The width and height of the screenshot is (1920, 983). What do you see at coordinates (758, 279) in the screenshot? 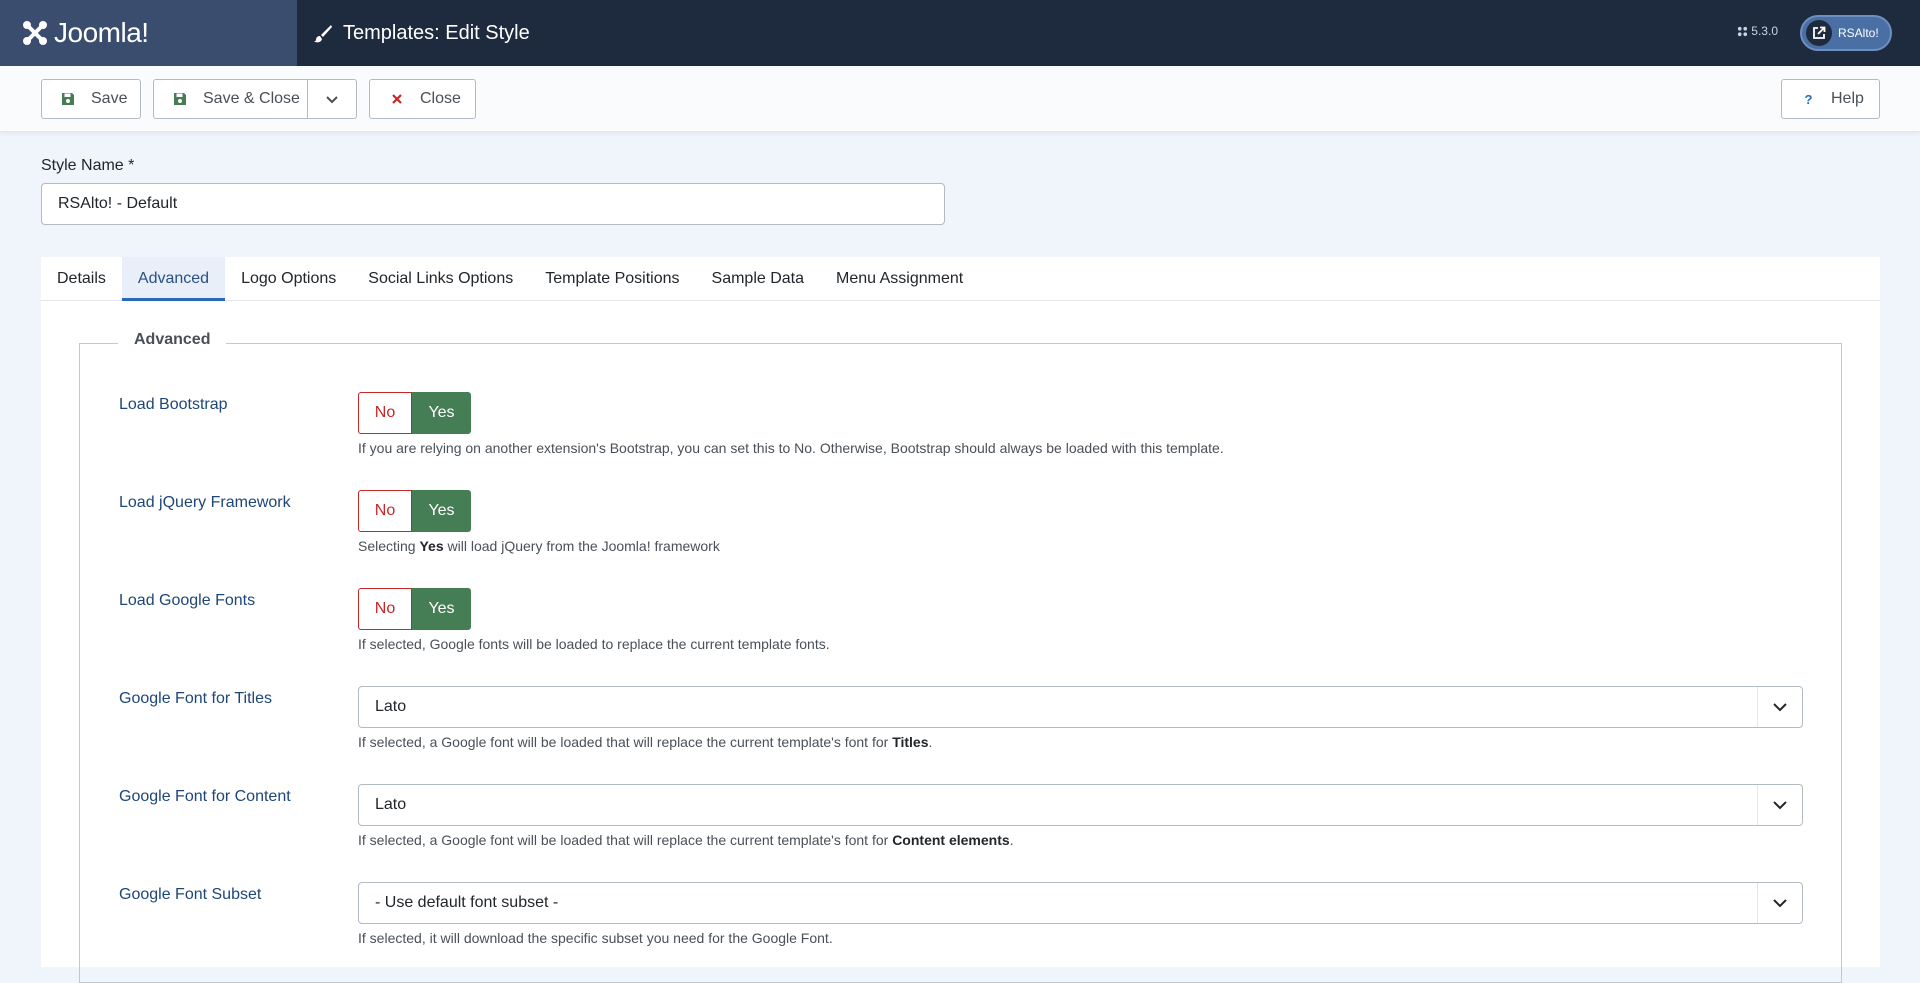
I see `tab-sample-data: Sample Data` at bounding box center [758, 279].